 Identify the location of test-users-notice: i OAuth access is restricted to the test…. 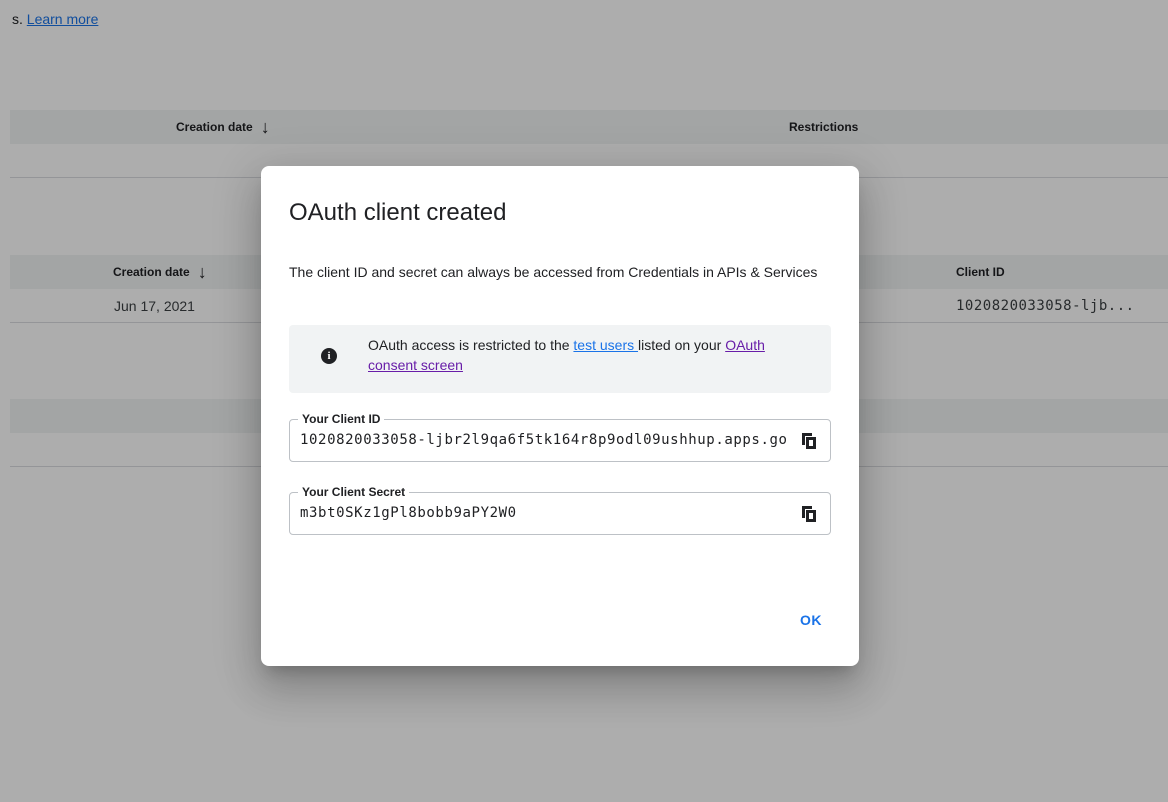
(560, 359).